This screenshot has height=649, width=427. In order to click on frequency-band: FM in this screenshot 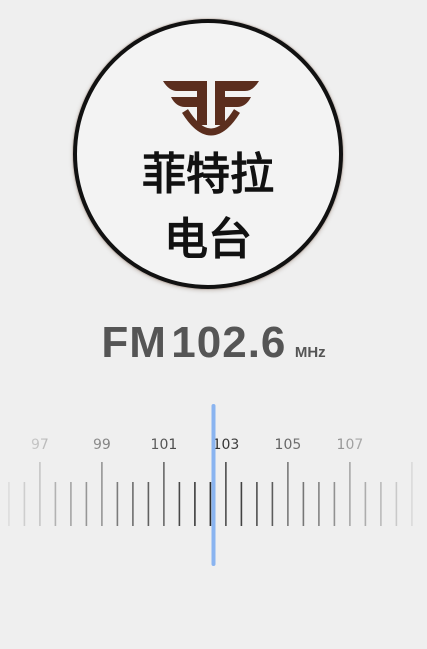, I will do `click(134, 342)`.